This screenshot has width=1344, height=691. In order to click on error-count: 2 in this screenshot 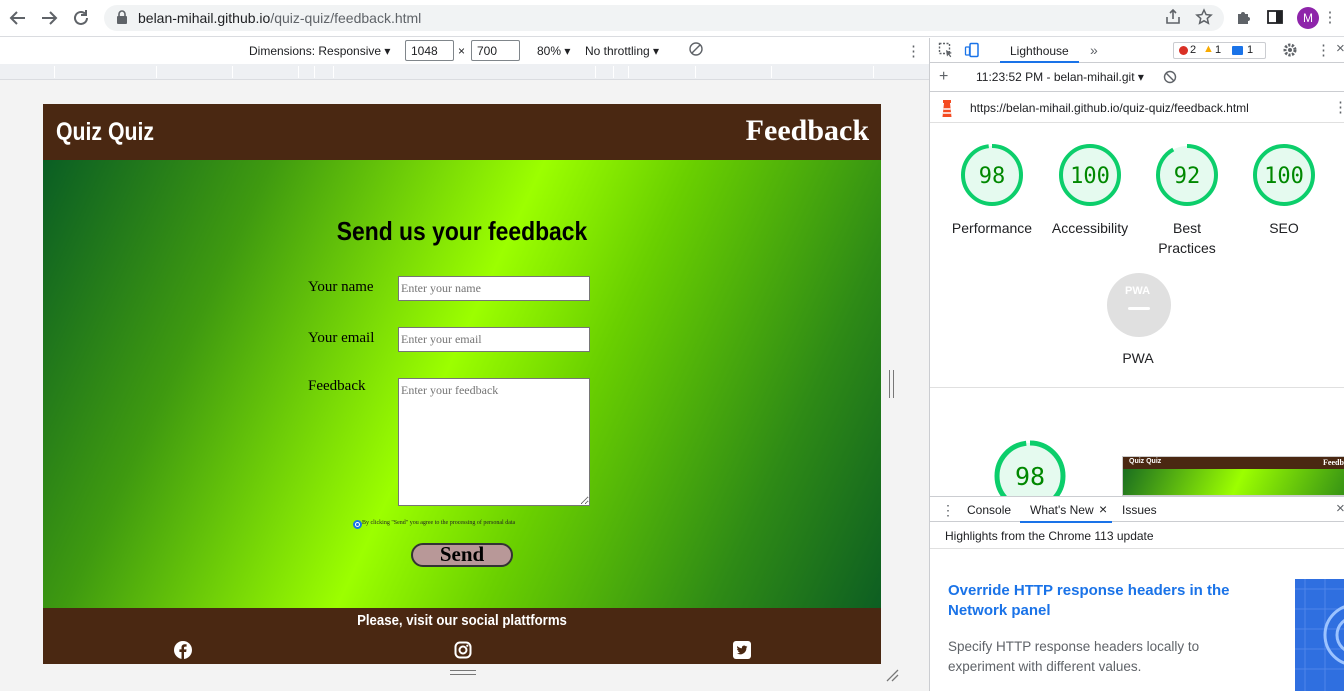, I will do `click(1193, 50)`.